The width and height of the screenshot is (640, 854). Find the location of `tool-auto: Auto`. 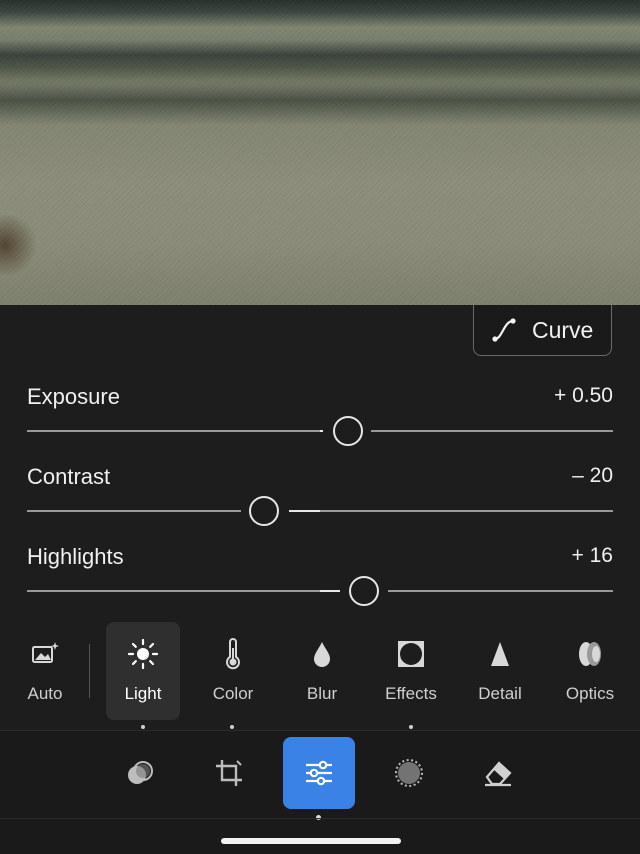

tool-auto: Auto is located at coordinates (45, 671).